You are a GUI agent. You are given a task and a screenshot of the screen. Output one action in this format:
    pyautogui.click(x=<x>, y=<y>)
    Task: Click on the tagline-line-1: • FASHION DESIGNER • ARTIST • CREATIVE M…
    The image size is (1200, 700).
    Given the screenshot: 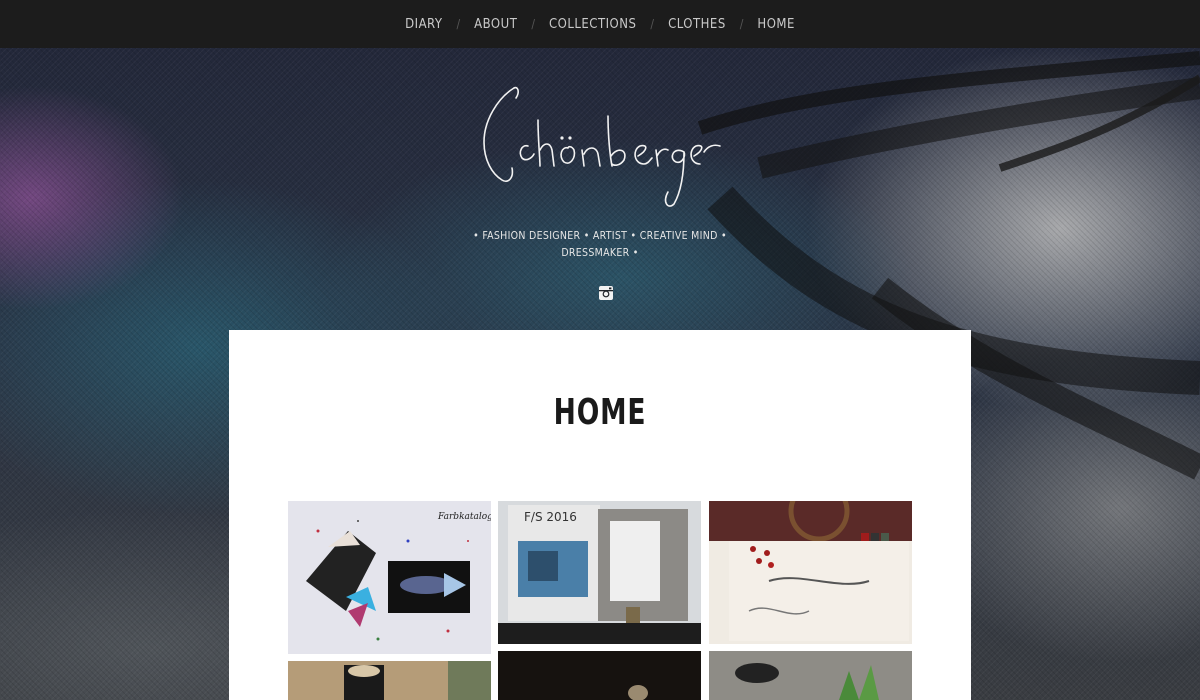 What is the action you would take?
    pyautogui.click(x=600, y=236)
    